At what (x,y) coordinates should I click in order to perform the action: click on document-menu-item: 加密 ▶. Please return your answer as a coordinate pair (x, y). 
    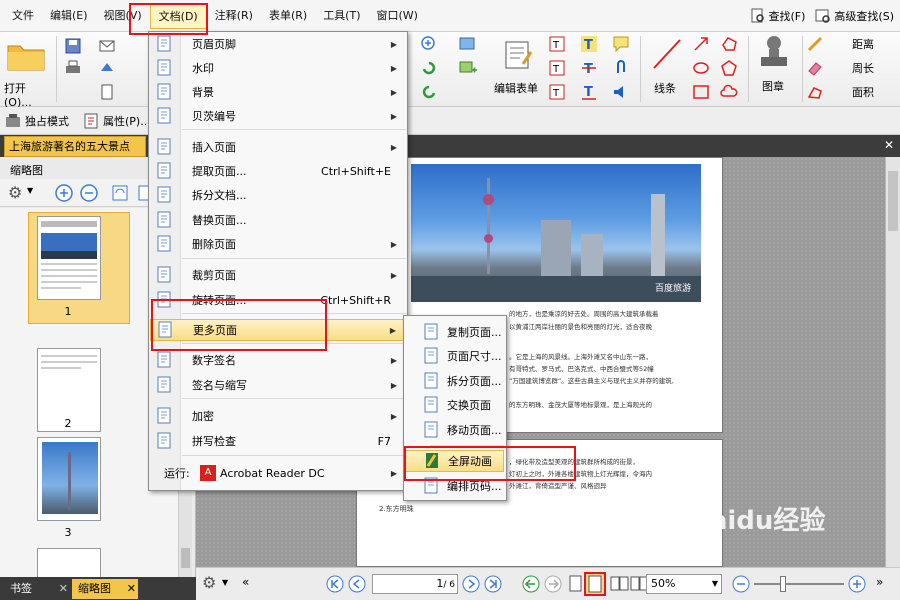
    Looking at the image, I should click on (277, 416).